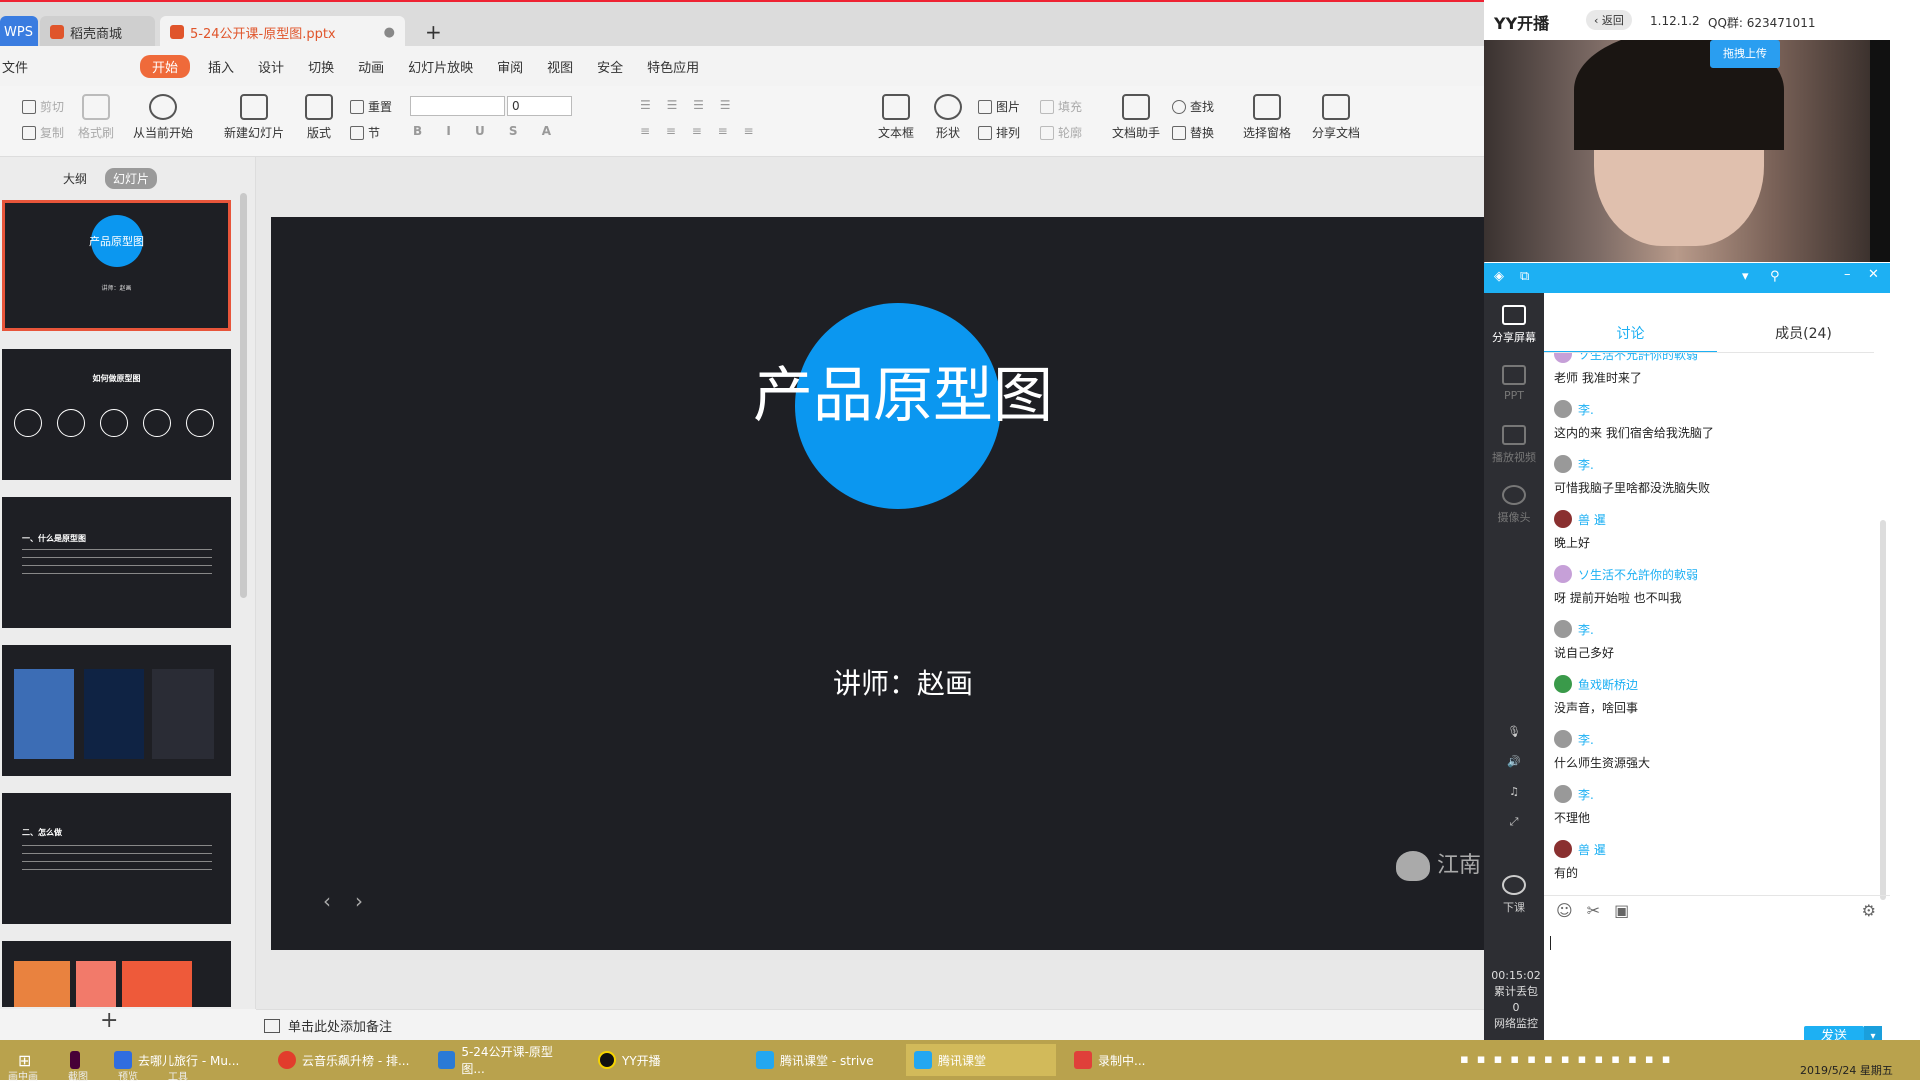 This screenshot has width=1920, height=1083. What do you see at coordinates (1745, 276) in the screenshot?
I see `dropdown-icon: ▾` at bounding box center [1745, 276].